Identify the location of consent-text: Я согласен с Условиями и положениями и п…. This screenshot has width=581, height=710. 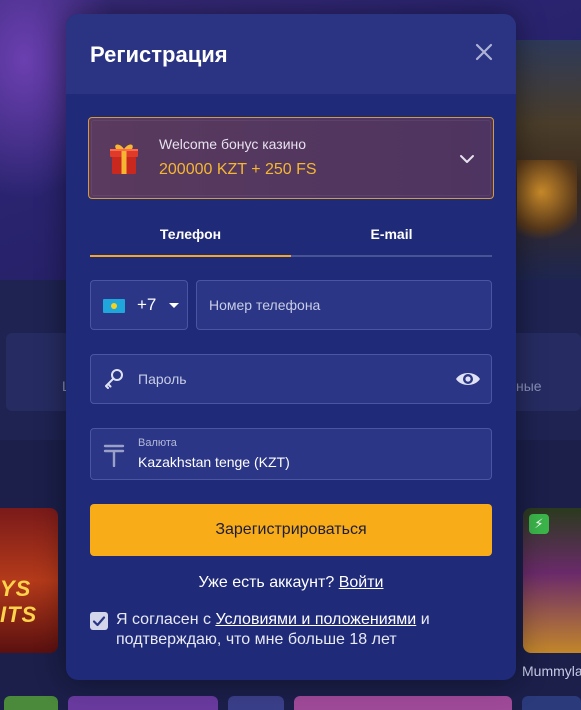
(306, 630).